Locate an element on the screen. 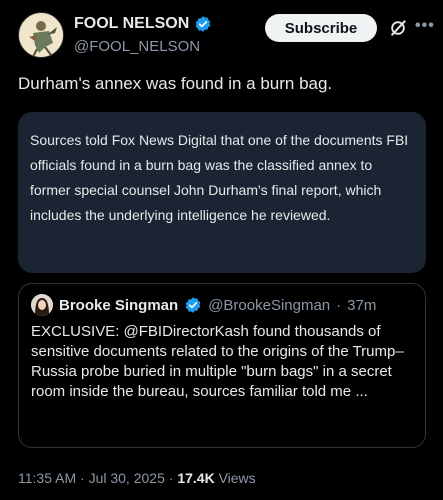  quoted-author-name: Brooke Singman is located at coordinates (119, 305).